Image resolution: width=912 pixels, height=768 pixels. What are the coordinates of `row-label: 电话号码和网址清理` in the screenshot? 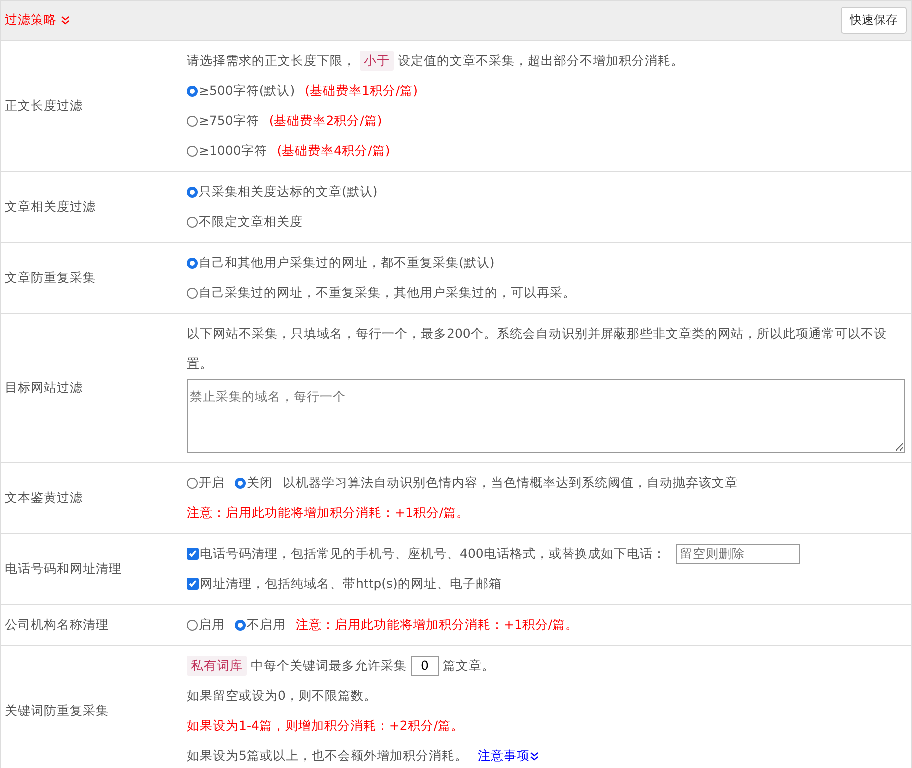 It's located at (63, 569).